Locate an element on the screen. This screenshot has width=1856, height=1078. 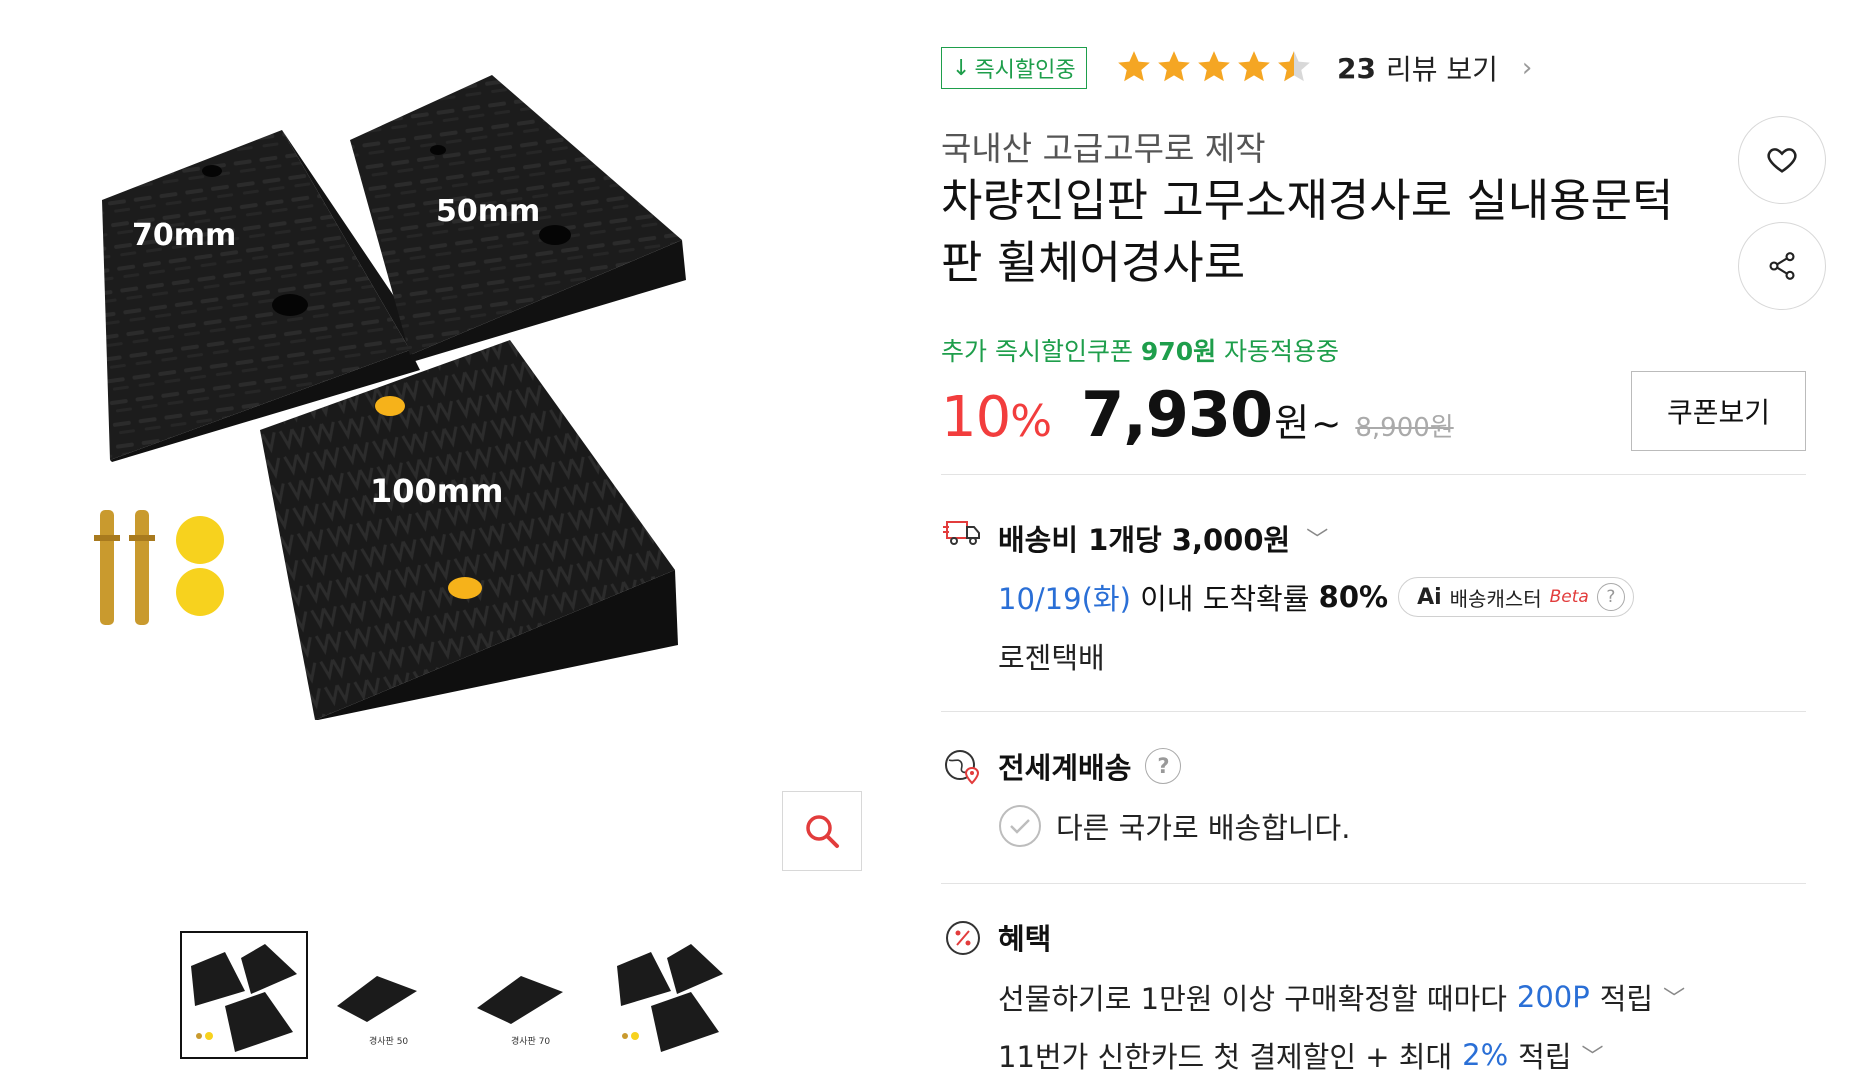
card-discount-benefit: 11번가 신한카드 첫 결제할인 + 최대 2% 적립 ﹀ is located at coordinates (1301, 1055).